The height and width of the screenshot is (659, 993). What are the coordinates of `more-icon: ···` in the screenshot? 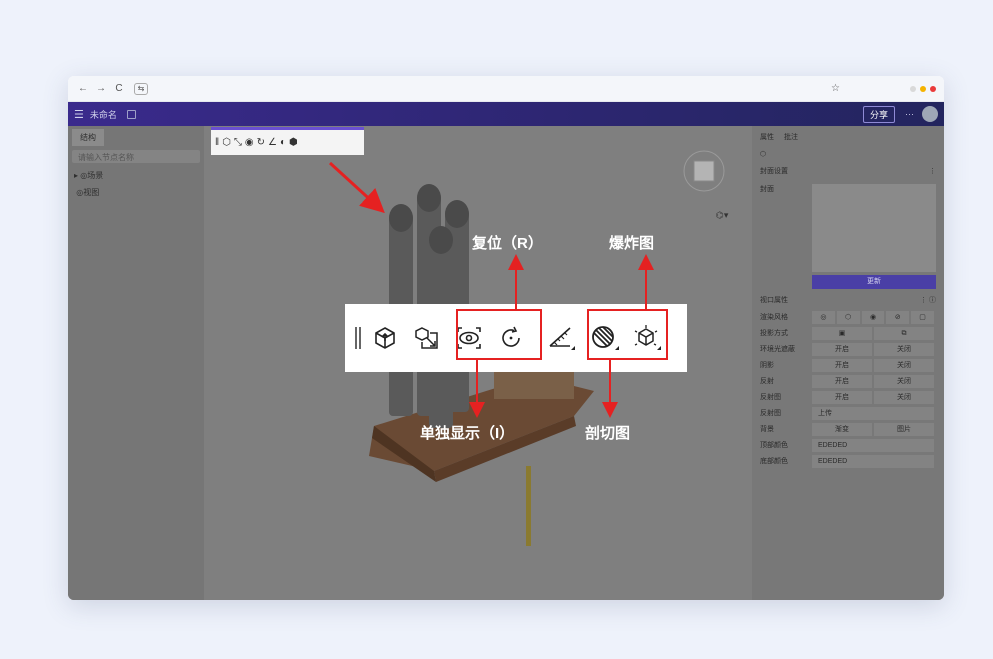 It's located at (909, 114).